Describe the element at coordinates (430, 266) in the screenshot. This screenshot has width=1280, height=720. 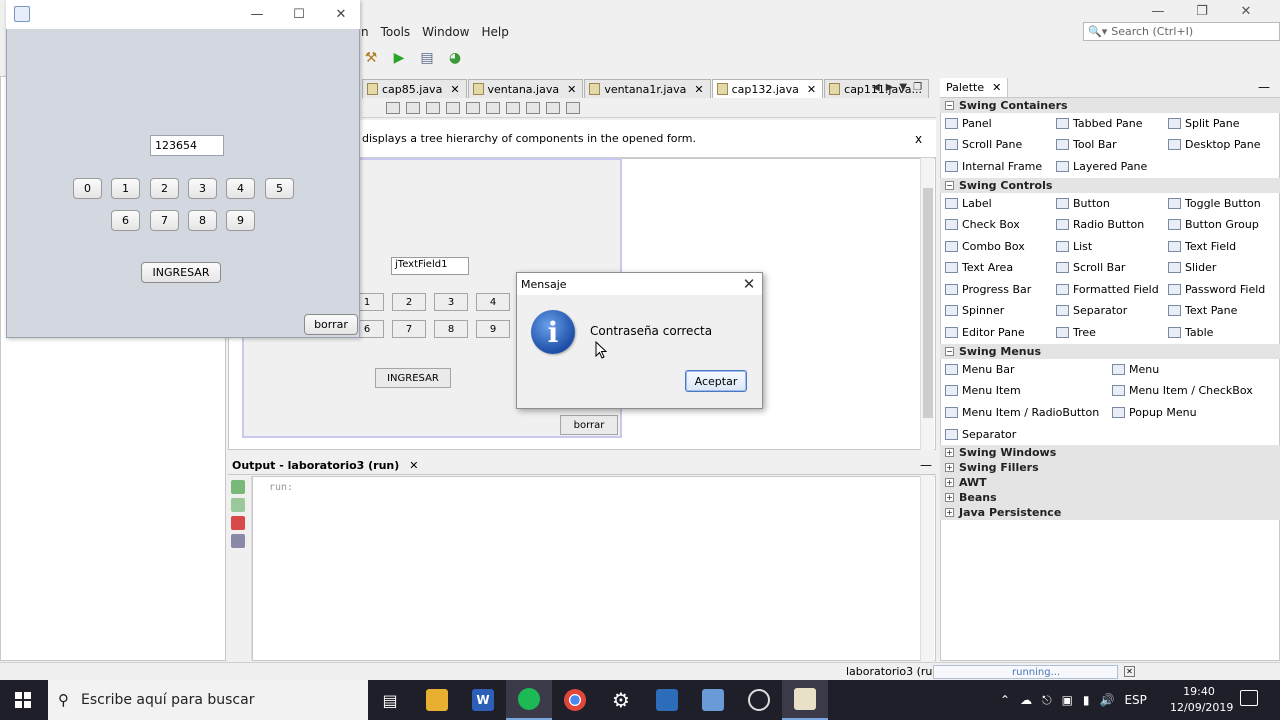
I see `design-text-field: jTextField1` at that location.